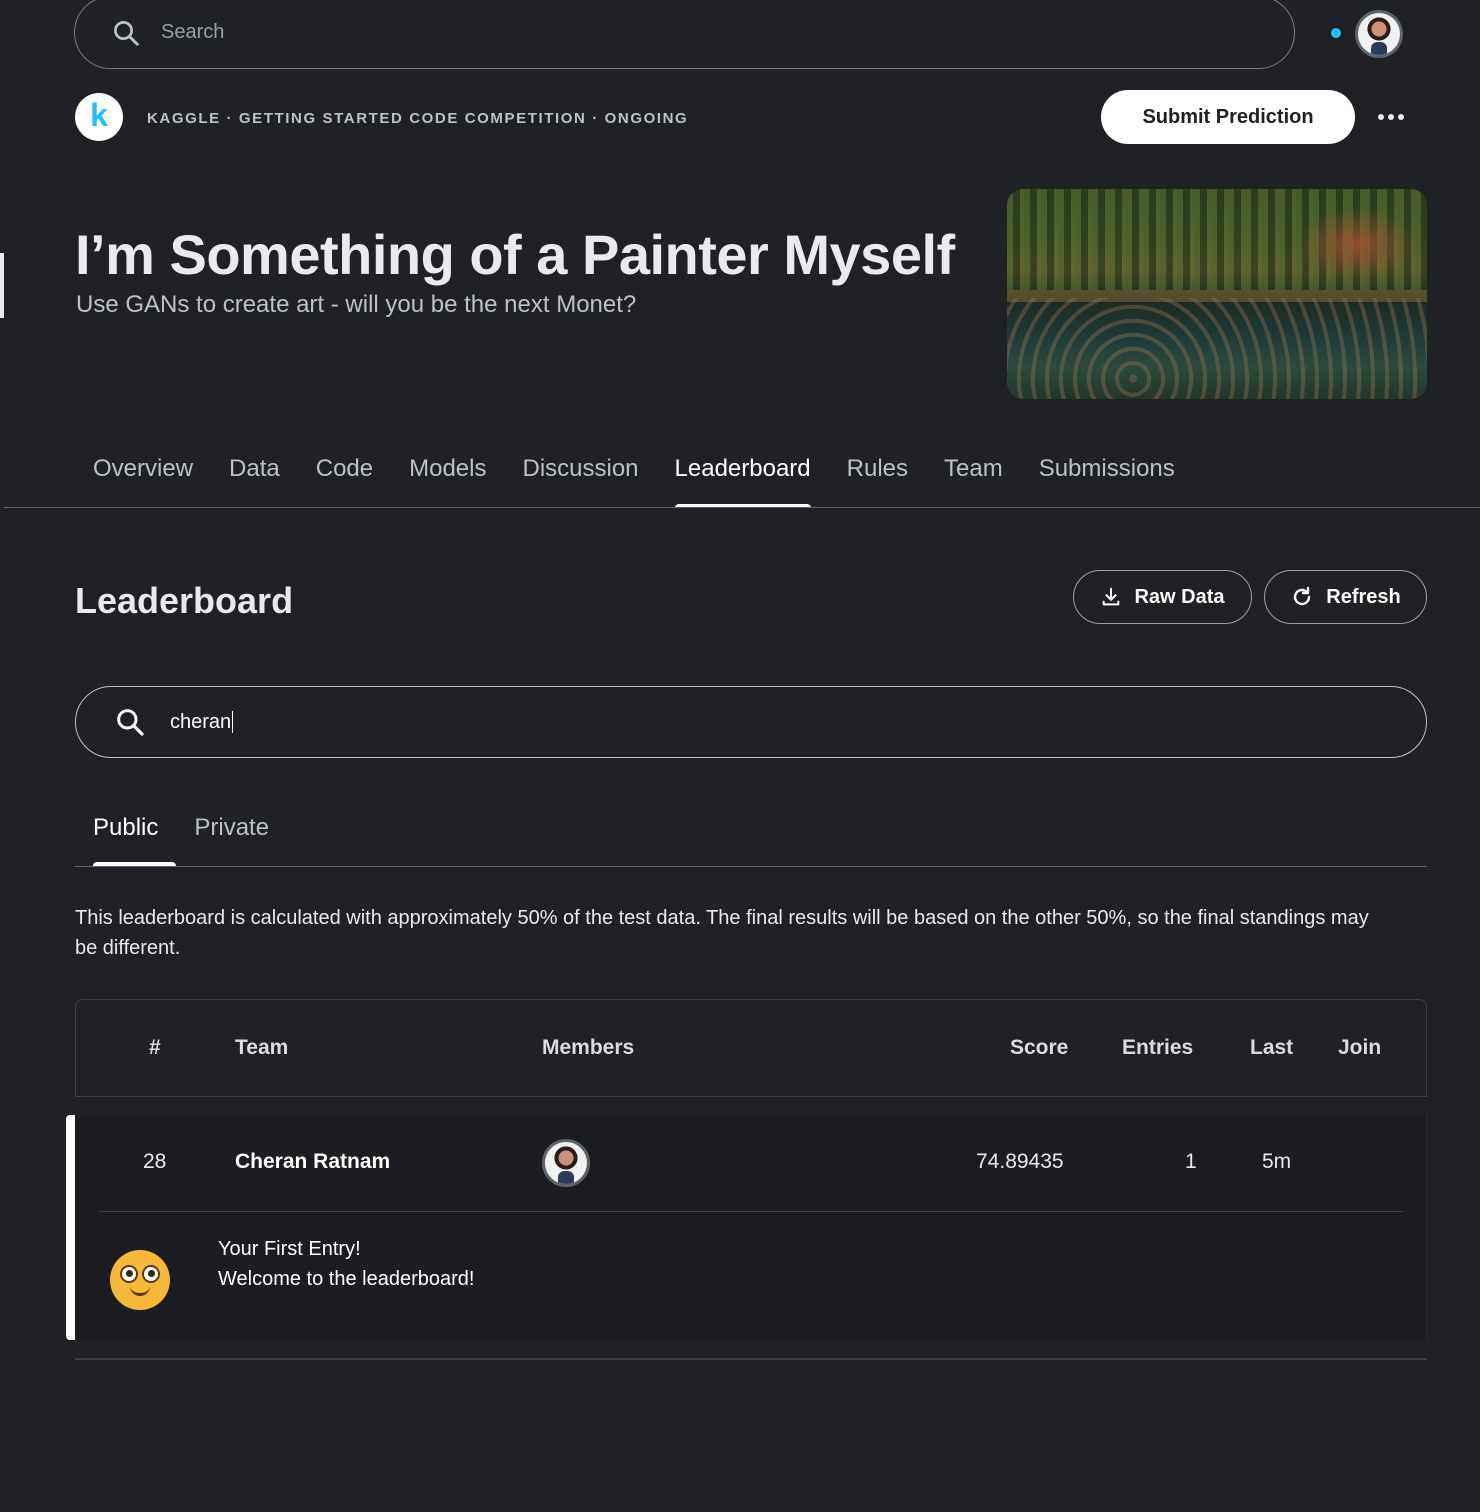  Describe the element at coordinates (580, 474) in the screenshot. I see `tab-discussion: Discussion` at that location.